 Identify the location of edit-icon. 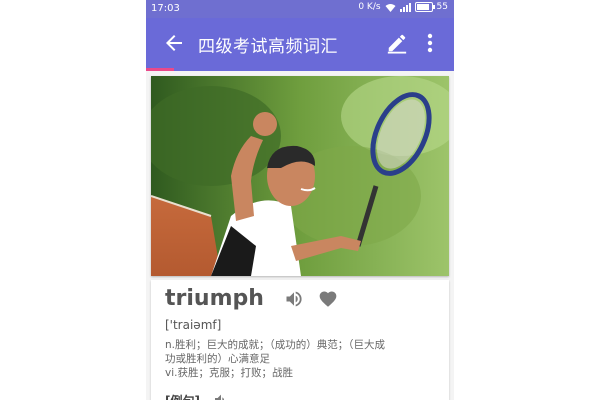
(397, 43).